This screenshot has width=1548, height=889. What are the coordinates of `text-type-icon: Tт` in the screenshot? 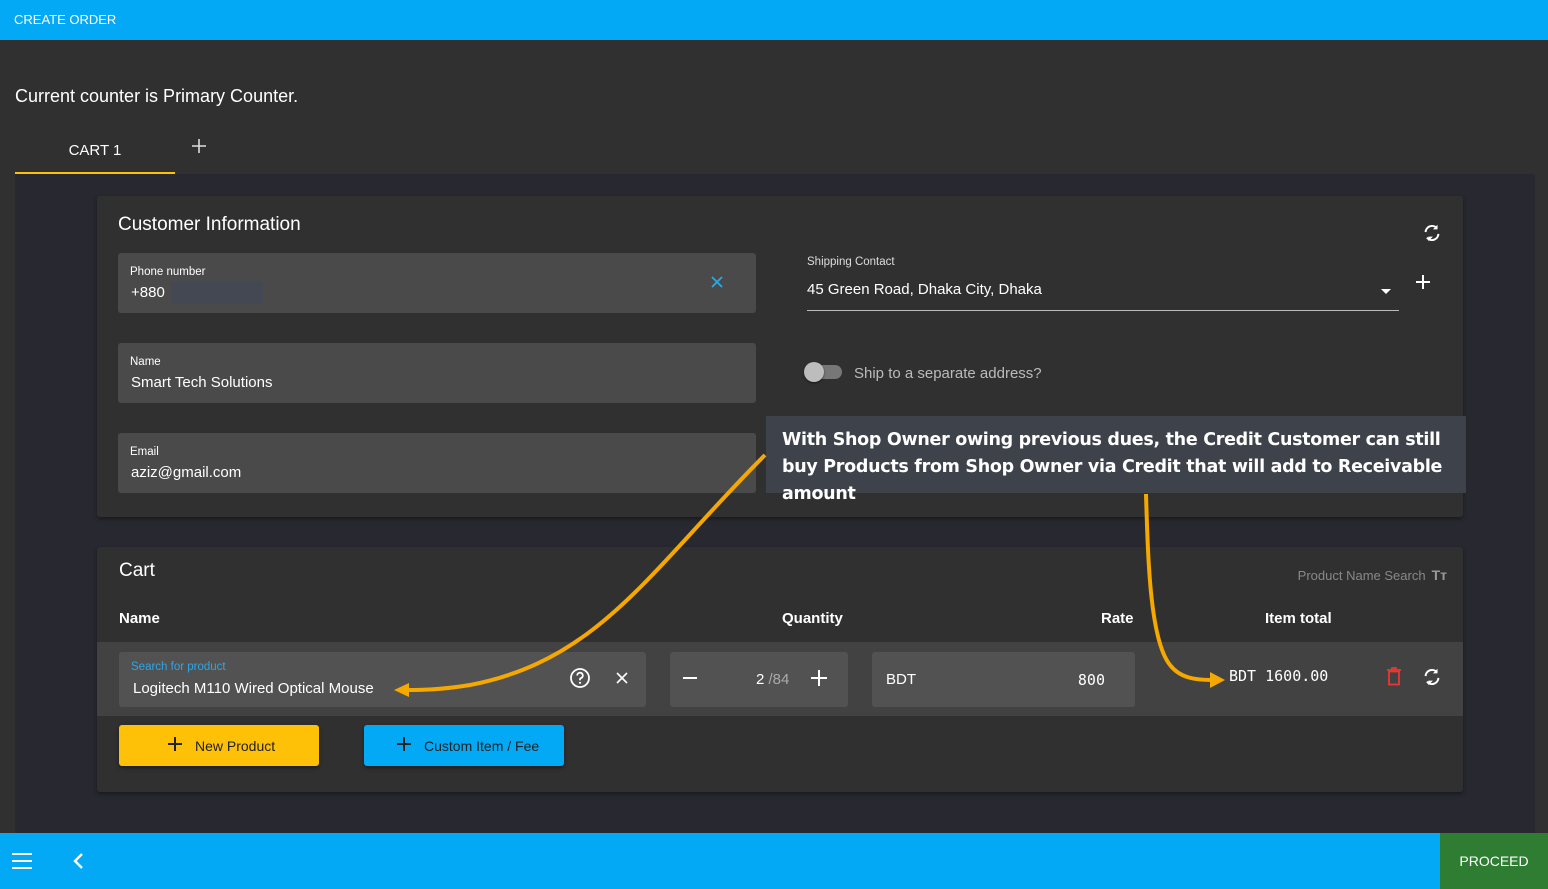 It's located at (1439, 575).